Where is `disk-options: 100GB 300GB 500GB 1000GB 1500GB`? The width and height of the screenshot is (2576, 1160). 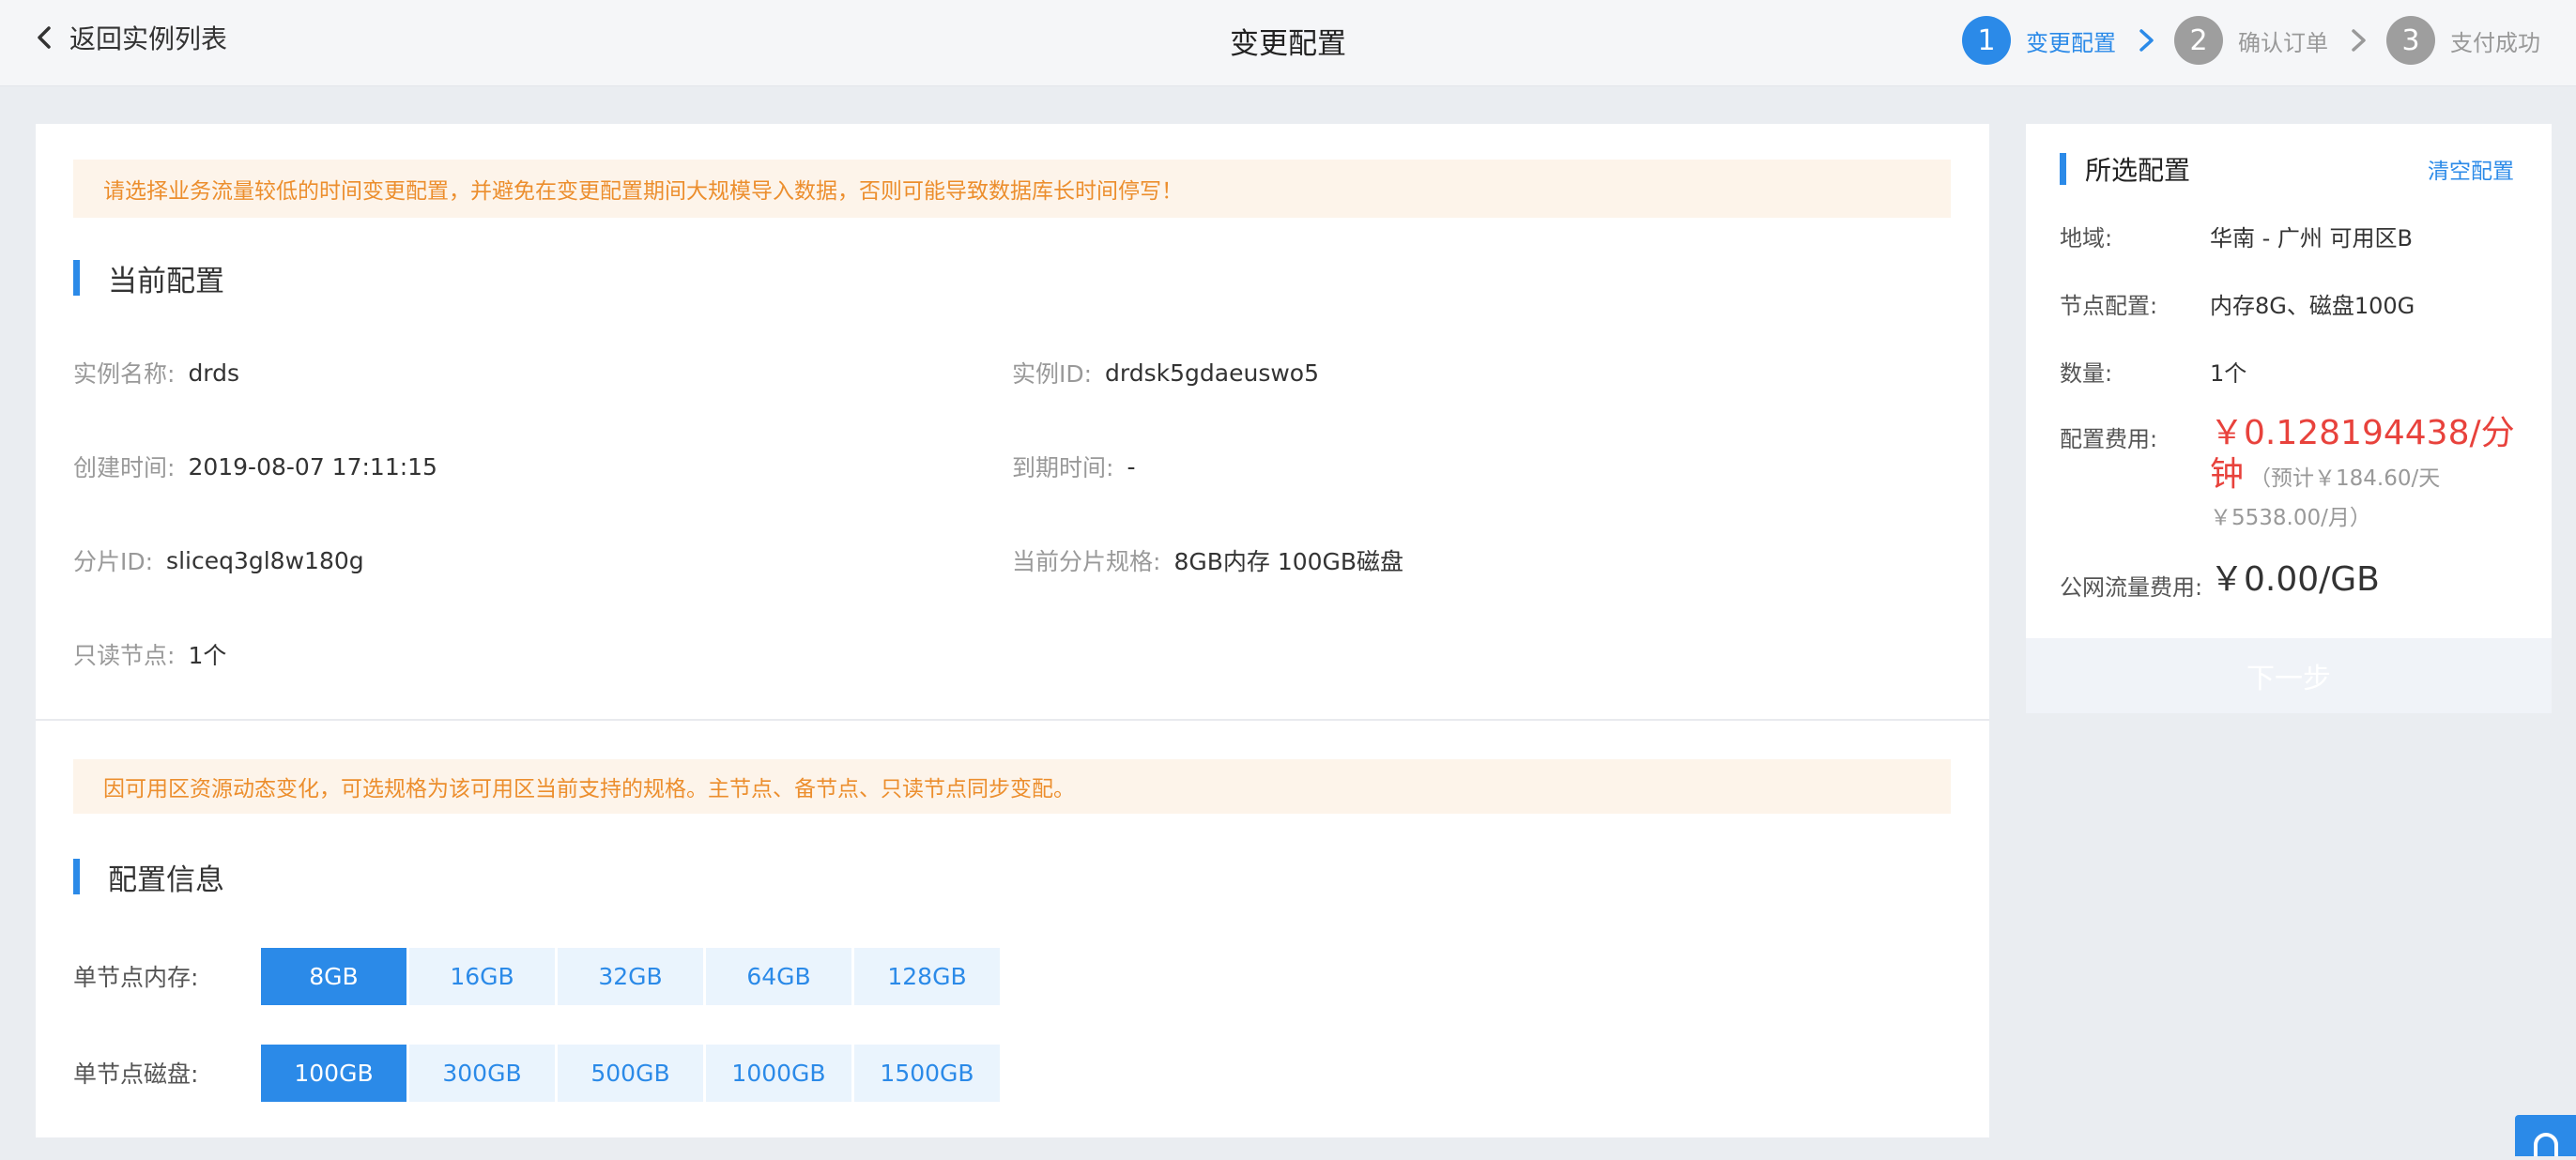 disk-options: 100GB 300GB 500GB 1000GB 1500GB is located at coordinates (631, 1073).